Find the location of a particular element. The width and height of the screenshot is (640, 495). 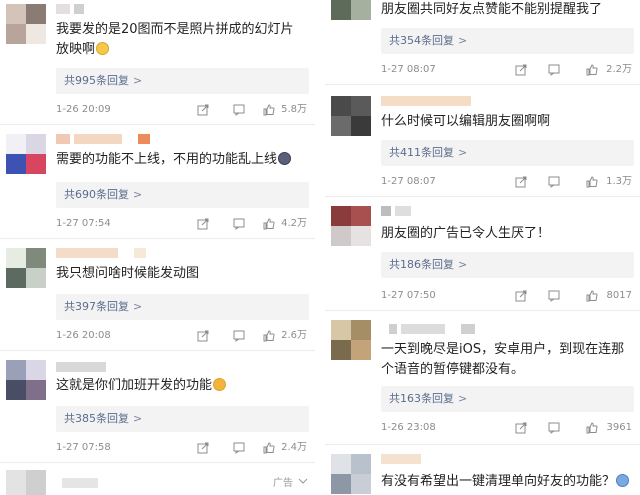

comment-time: 1-26 20:09 is located at coordinates (83, 109).